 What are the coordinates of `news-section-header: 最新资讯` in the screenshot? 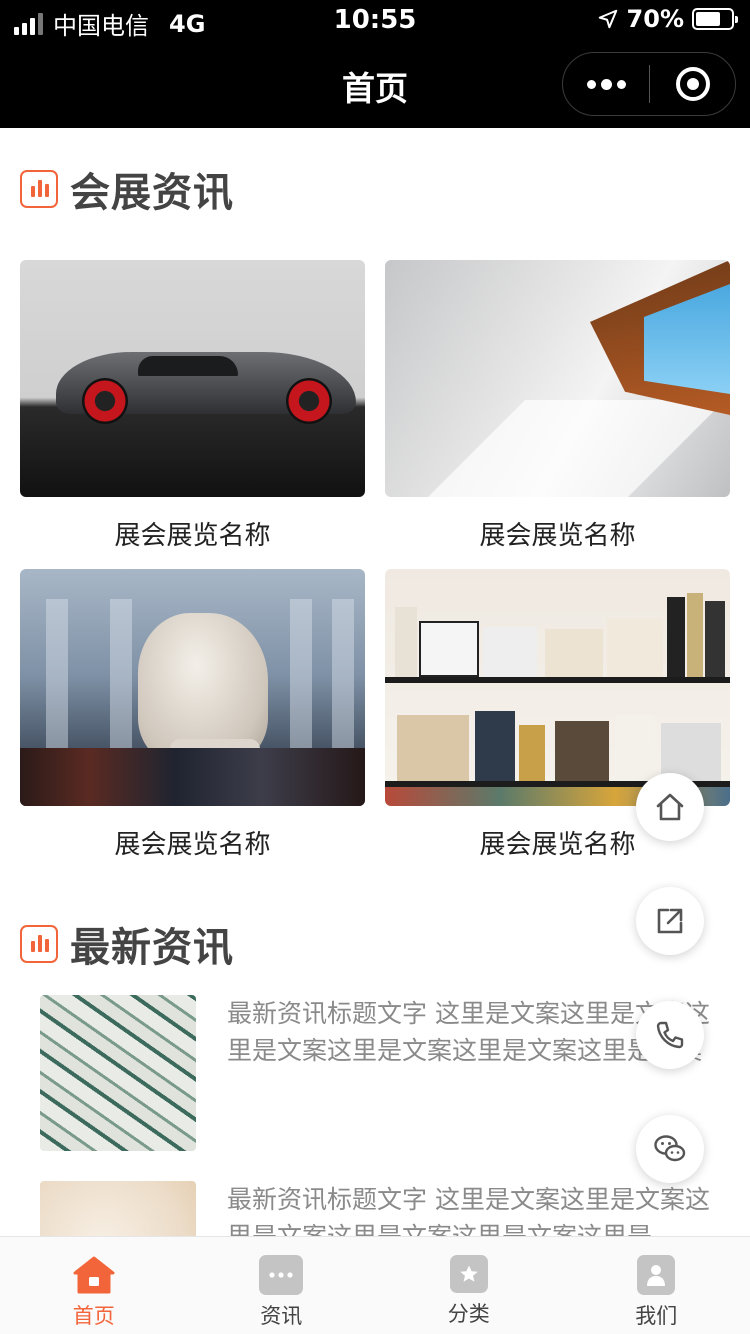 It's located at (127, 944).